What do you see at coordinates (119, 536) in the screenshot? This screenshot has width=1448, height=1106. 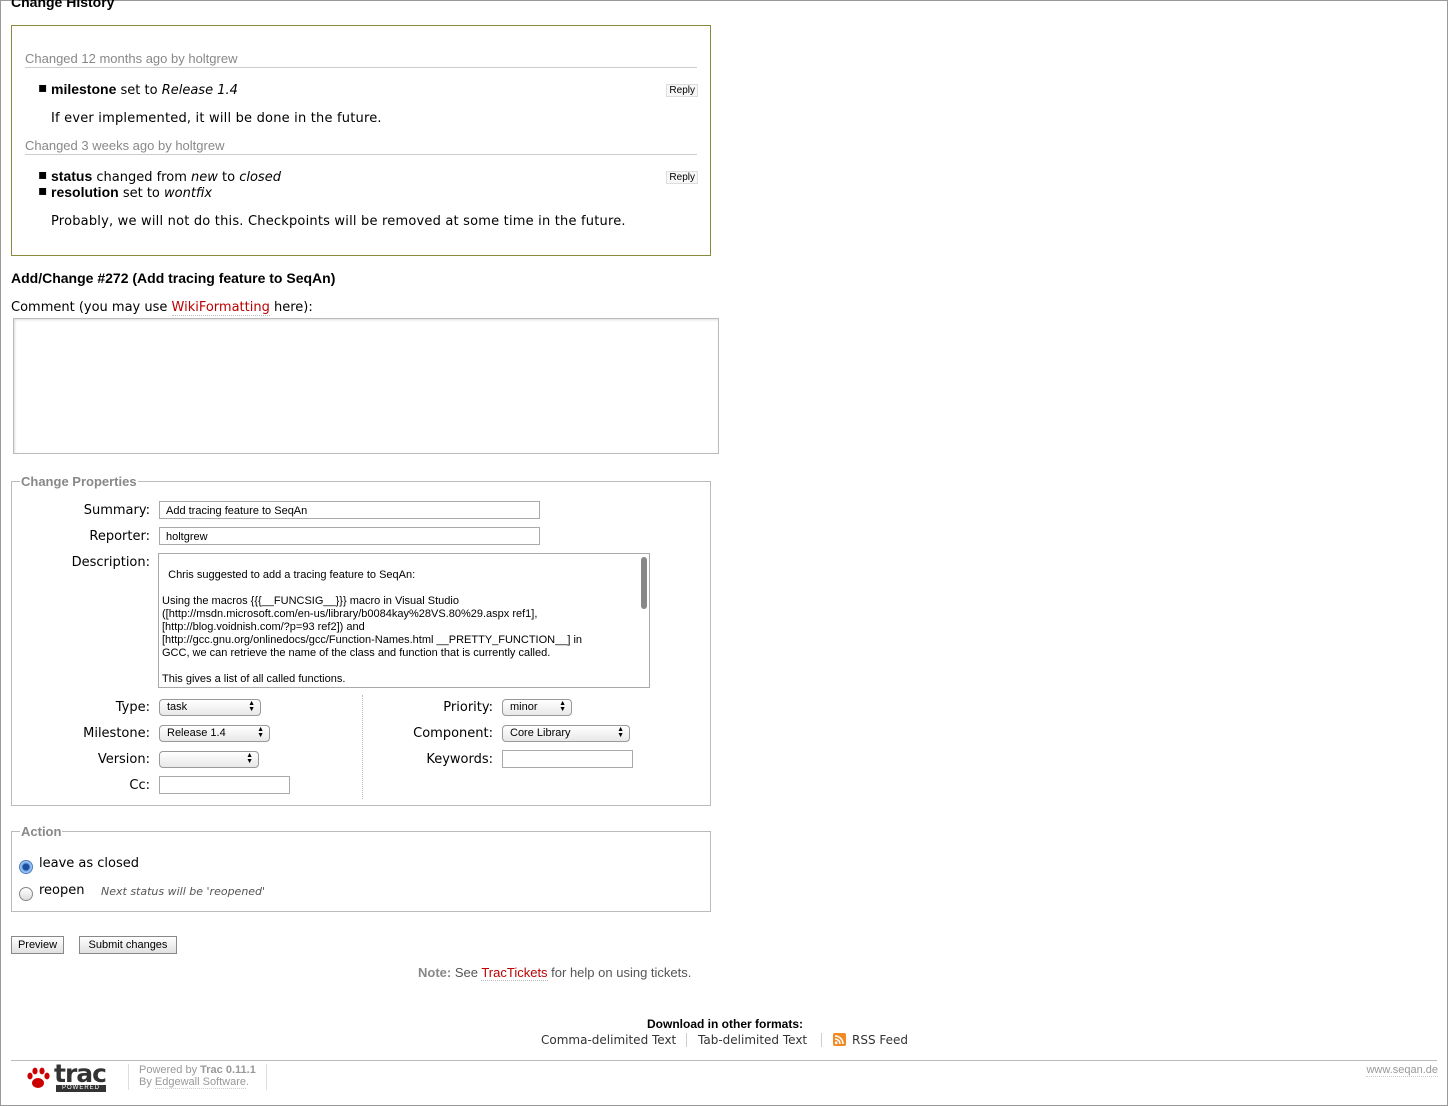 I see `reporter-label: Reporter:` at bounding box center [119, 536].